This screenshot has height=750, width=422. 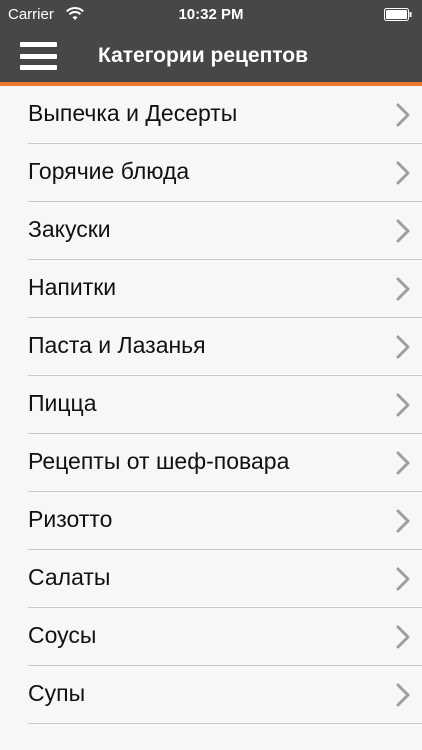 What do you see at coordinates (211, 579) in the screenshot?
I see `category-row: Салаты` at bounding box center [211, 579].